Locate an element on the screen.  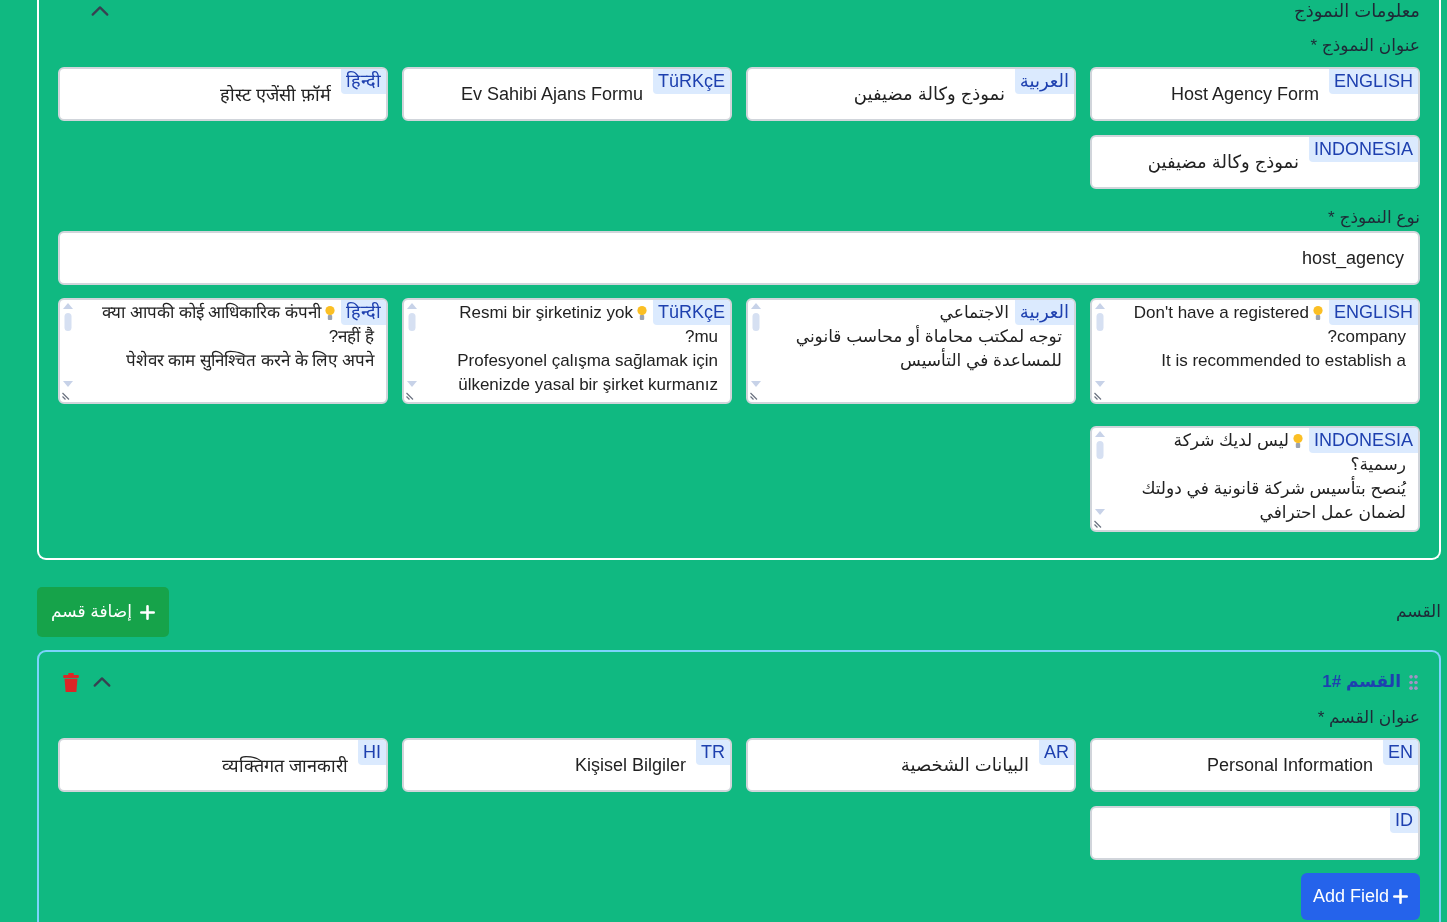
language-tag: HI is located at coordinates (372, 752).